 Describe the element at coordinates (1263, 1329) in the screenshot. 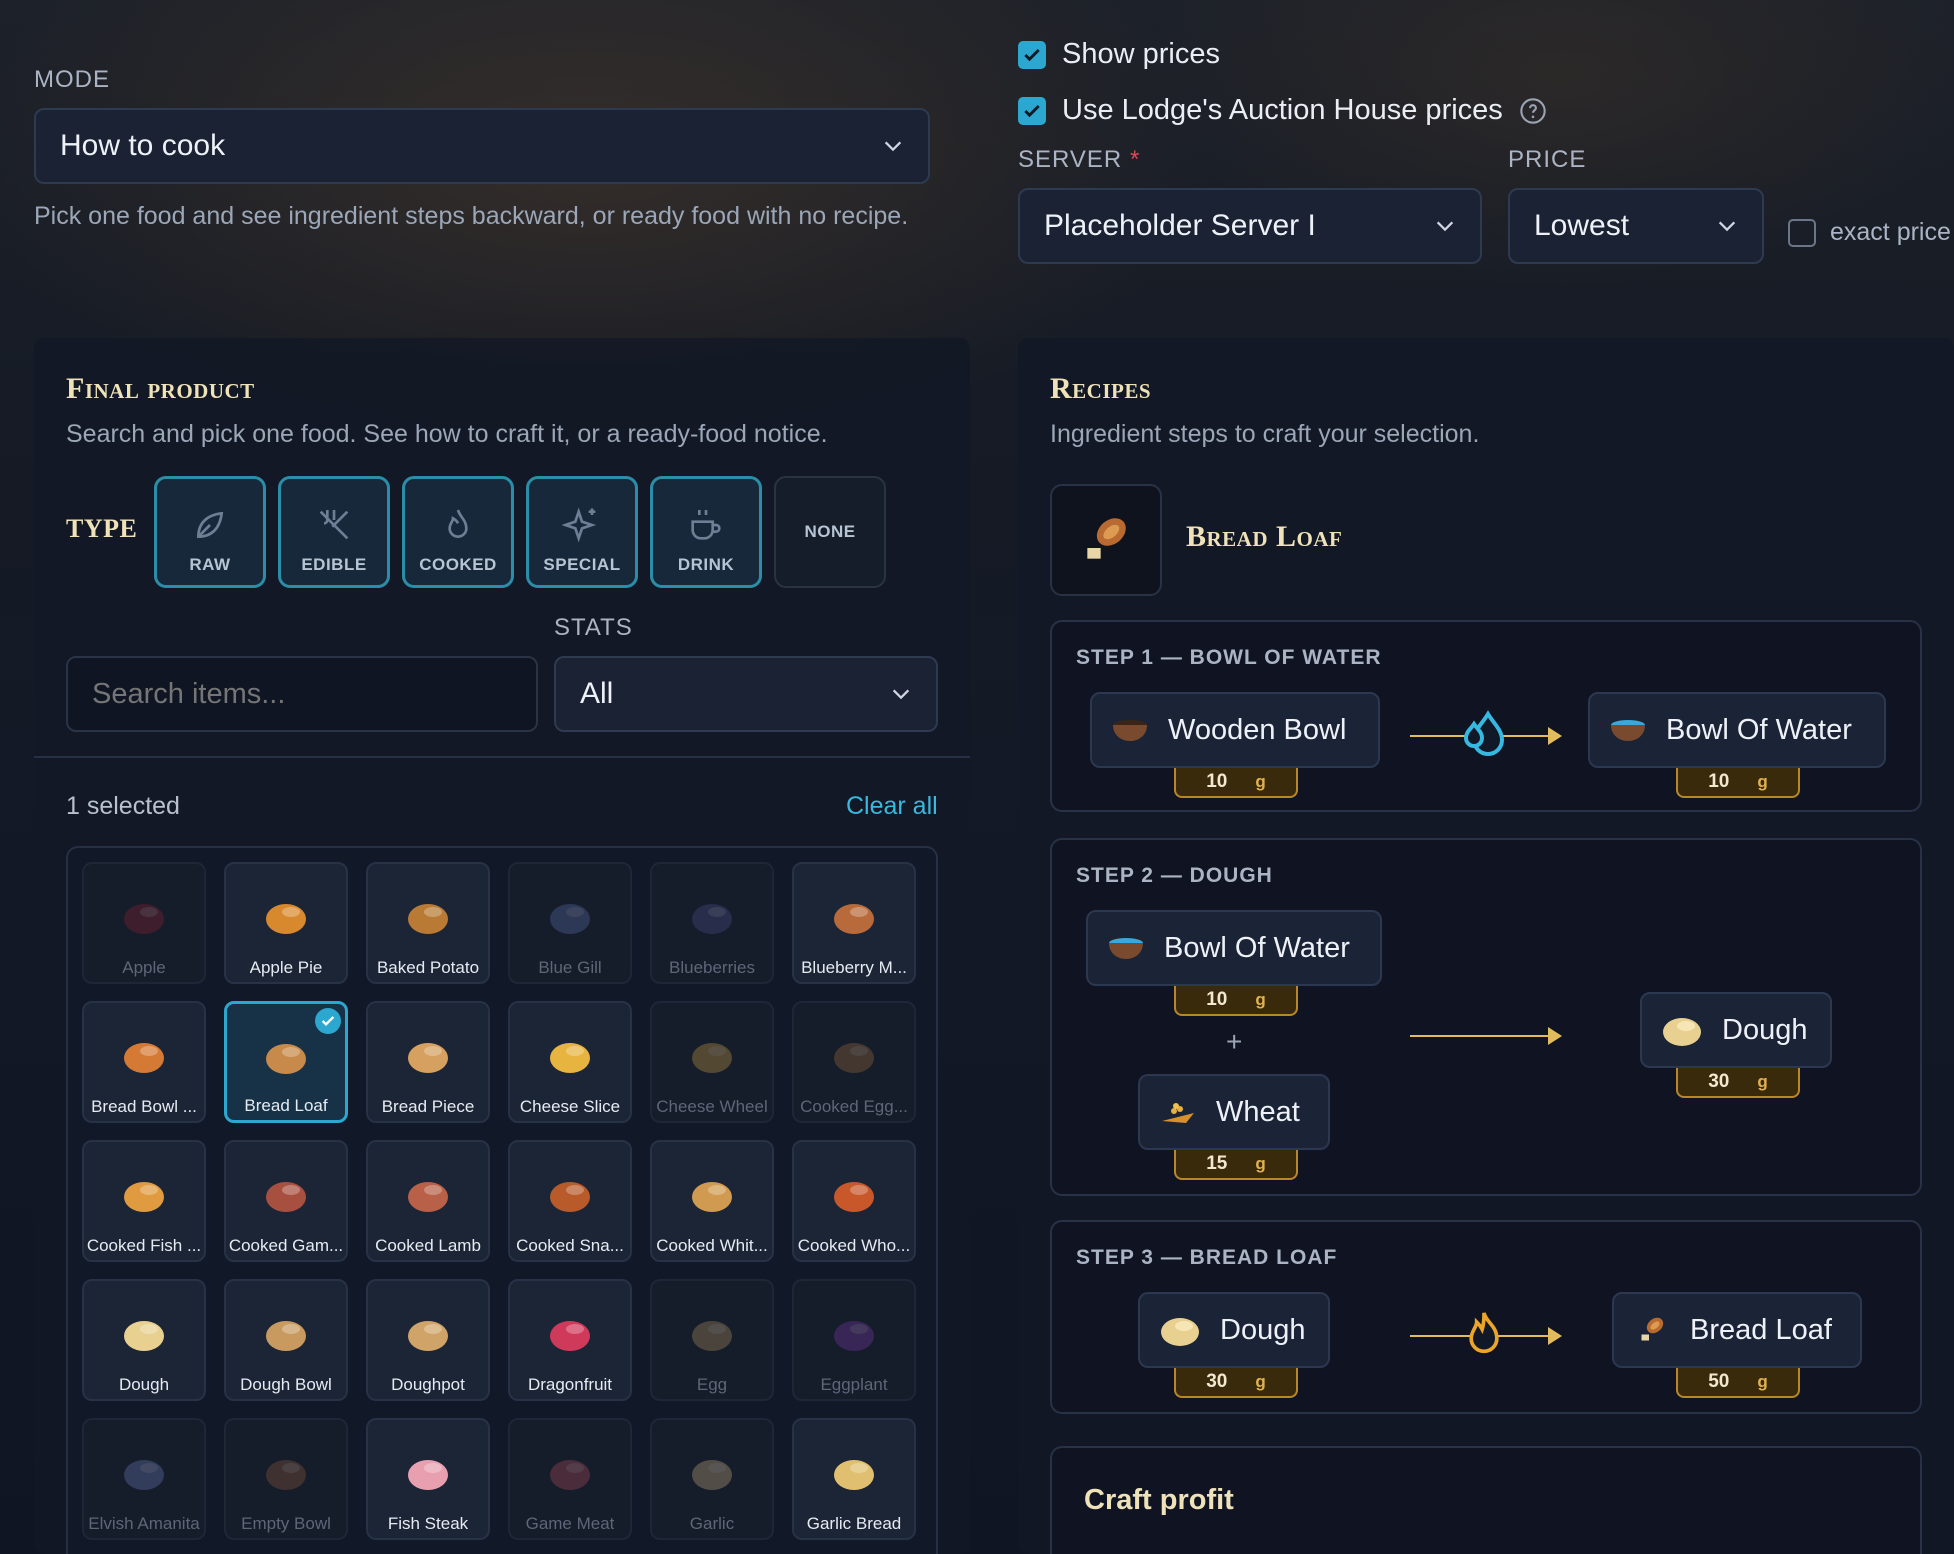

I see `ingredient-name: Dough` at that location.